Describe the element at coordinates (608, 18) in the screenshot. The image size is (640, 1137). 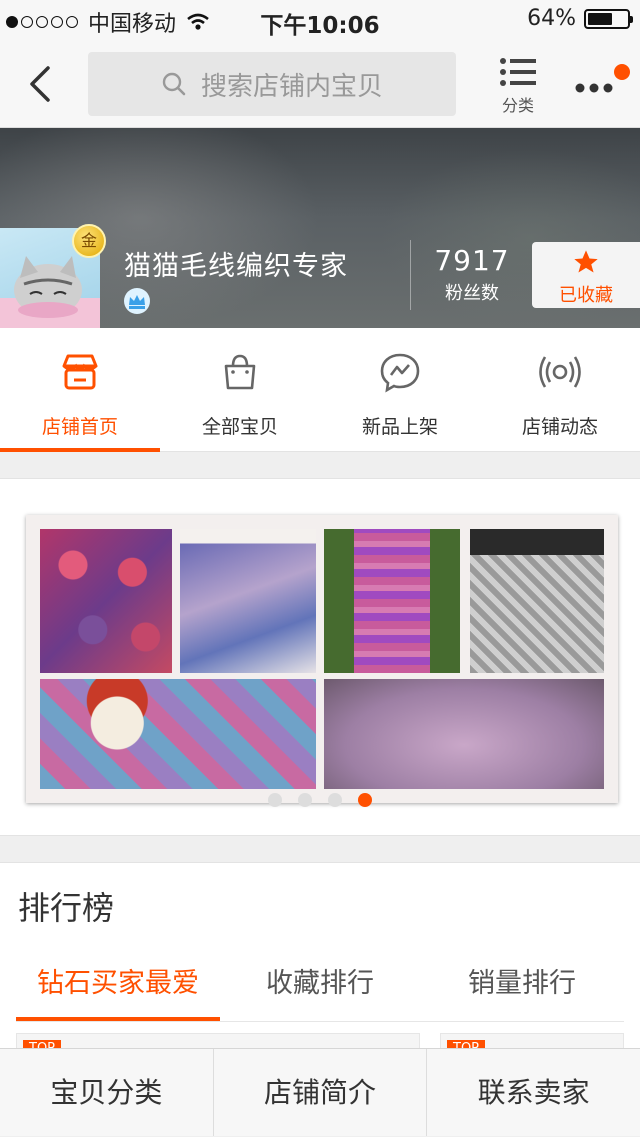
I see `battery-icon` at that location.